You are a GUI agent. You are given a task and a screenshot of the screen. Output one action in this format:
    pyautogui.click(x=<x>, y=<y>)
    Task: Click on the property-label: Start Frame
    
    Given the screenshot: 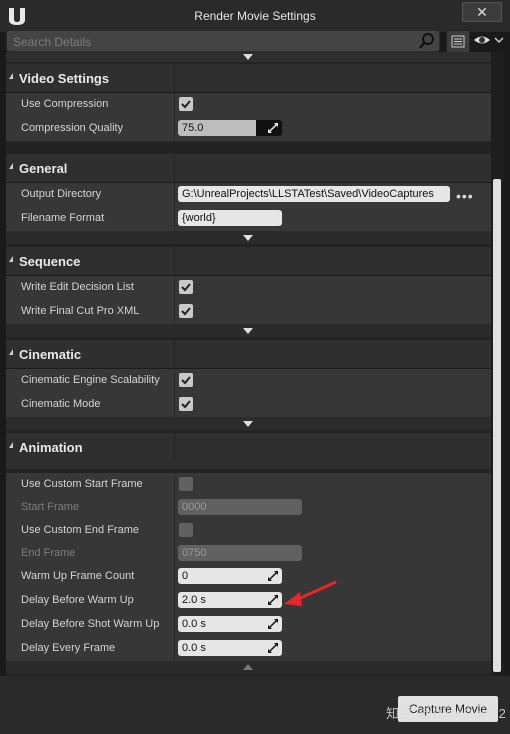 What is the action you would take?
    pyautogui.click(x=50, y=507)
    